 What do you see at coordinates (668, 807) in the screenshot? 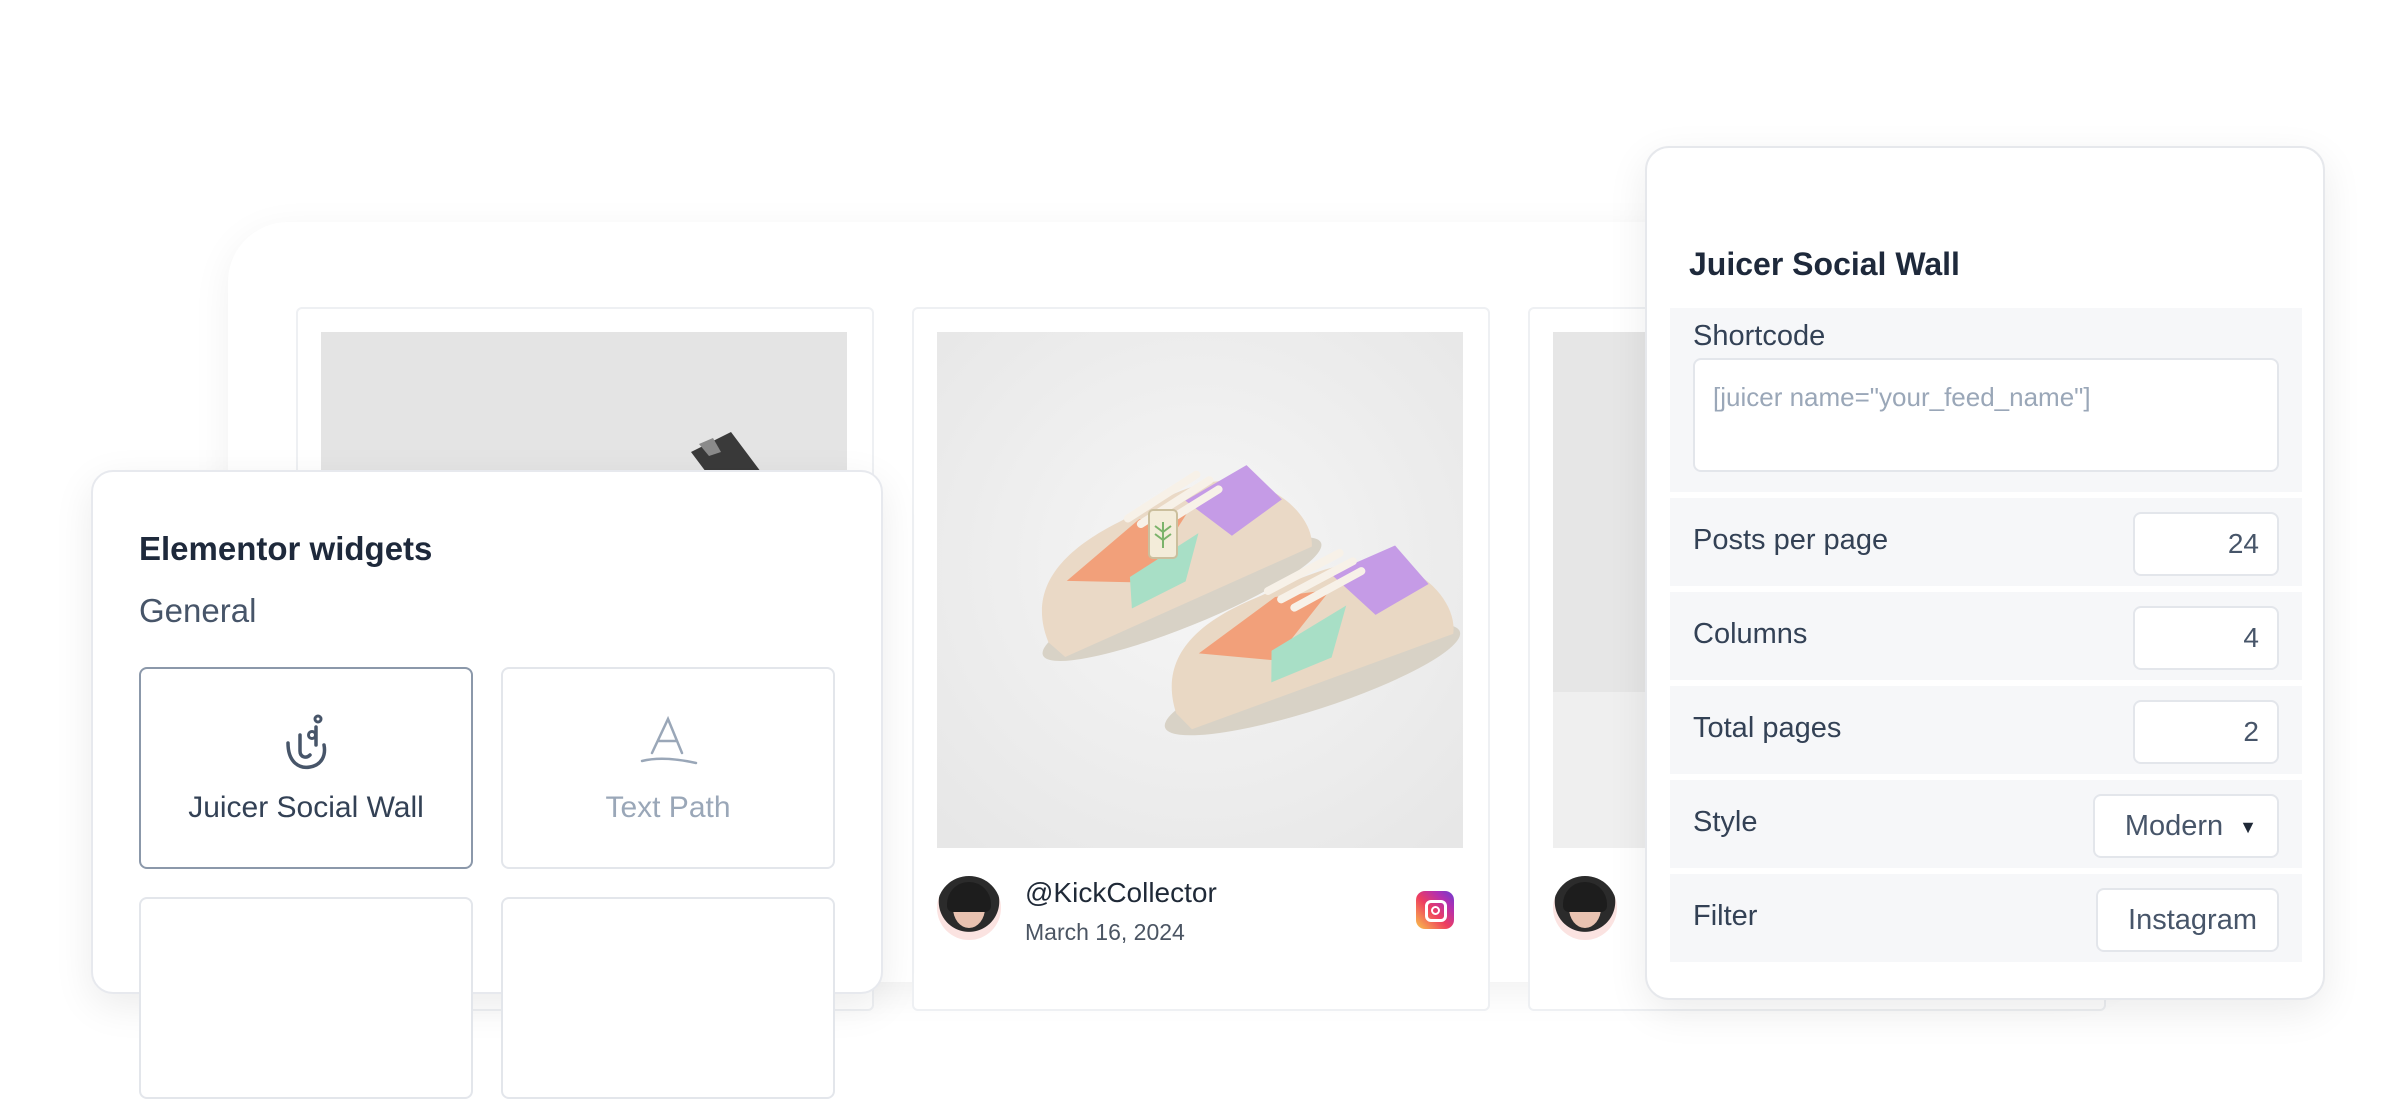
I see `widget-label: Text Path` at bounding box center [668, 807].